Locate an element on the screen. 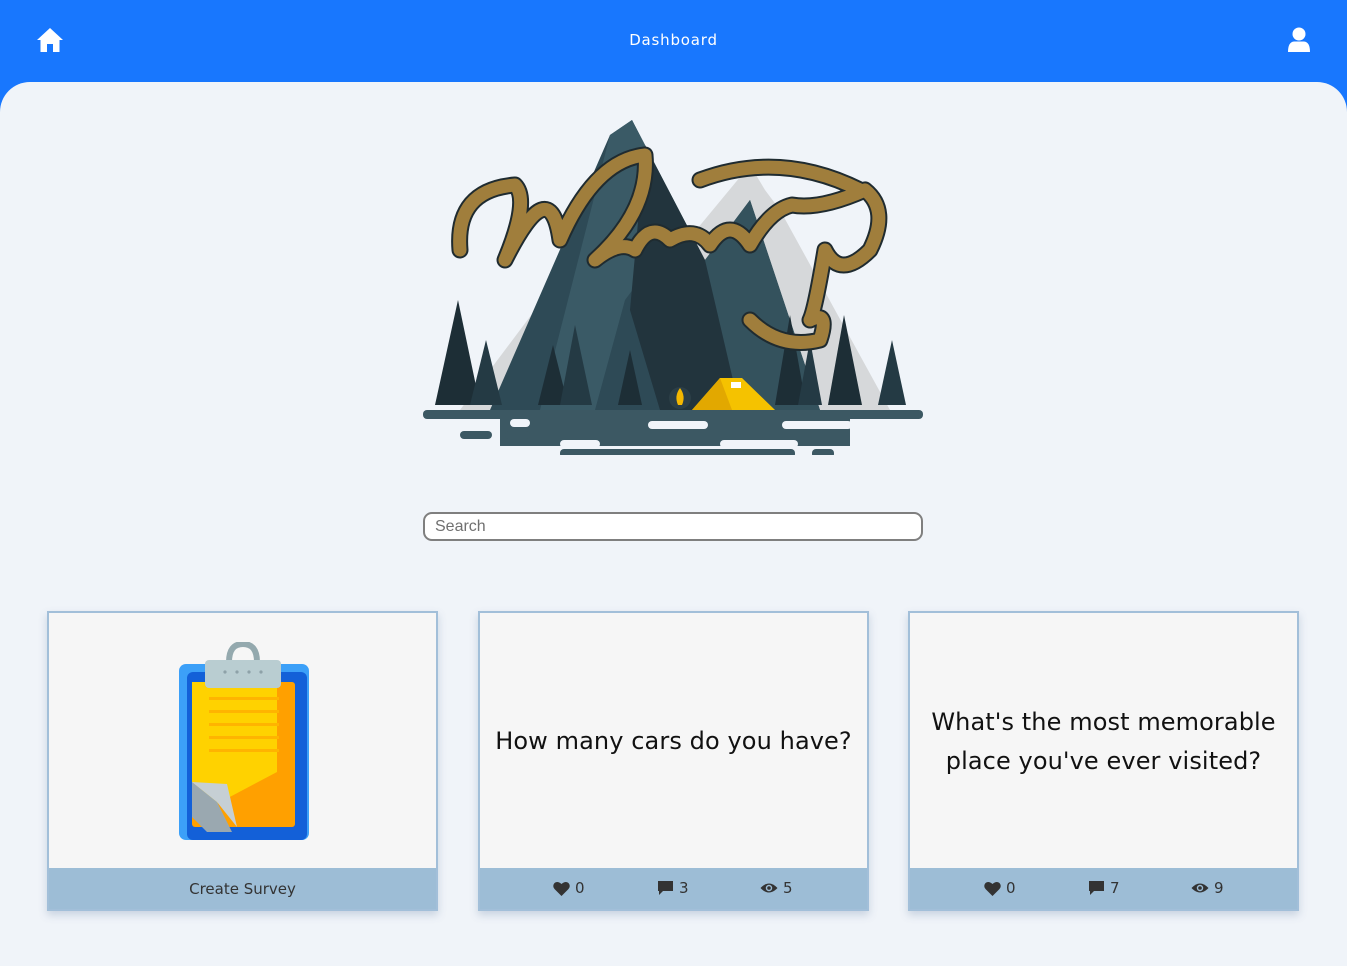 The image size is (1347, 966). create-survey-label: Create Survey is located at coordinates (242, 888).